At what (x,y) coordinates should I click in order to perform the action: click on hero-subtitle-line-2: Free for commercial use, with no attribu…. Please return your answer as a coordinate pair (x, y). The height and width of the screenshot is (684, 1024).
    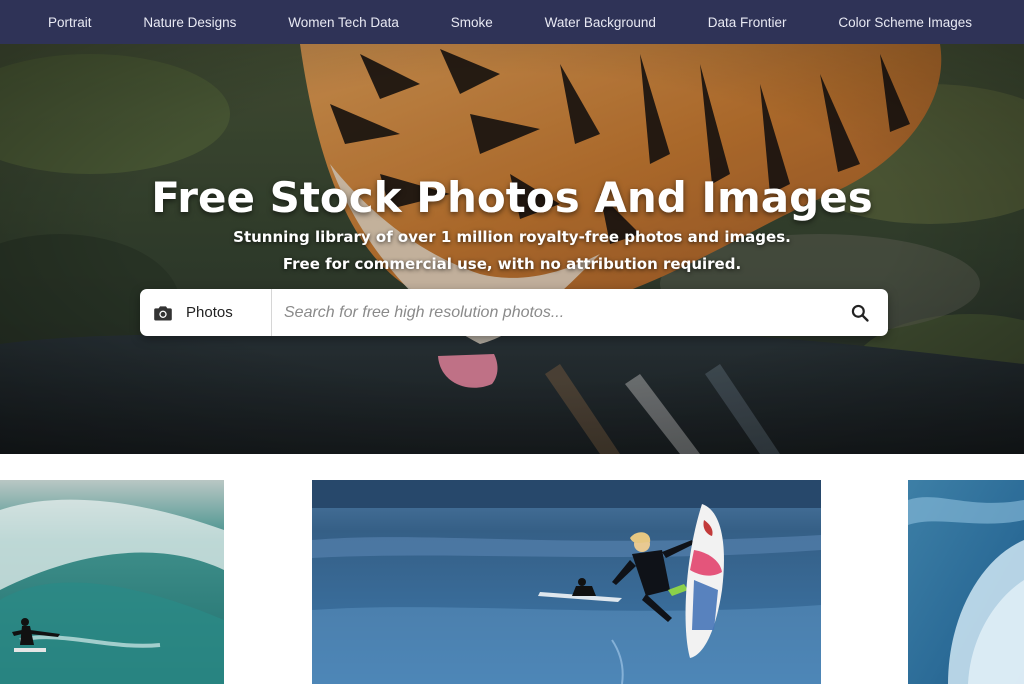
    Looking at the image, I should click on (512, 264).